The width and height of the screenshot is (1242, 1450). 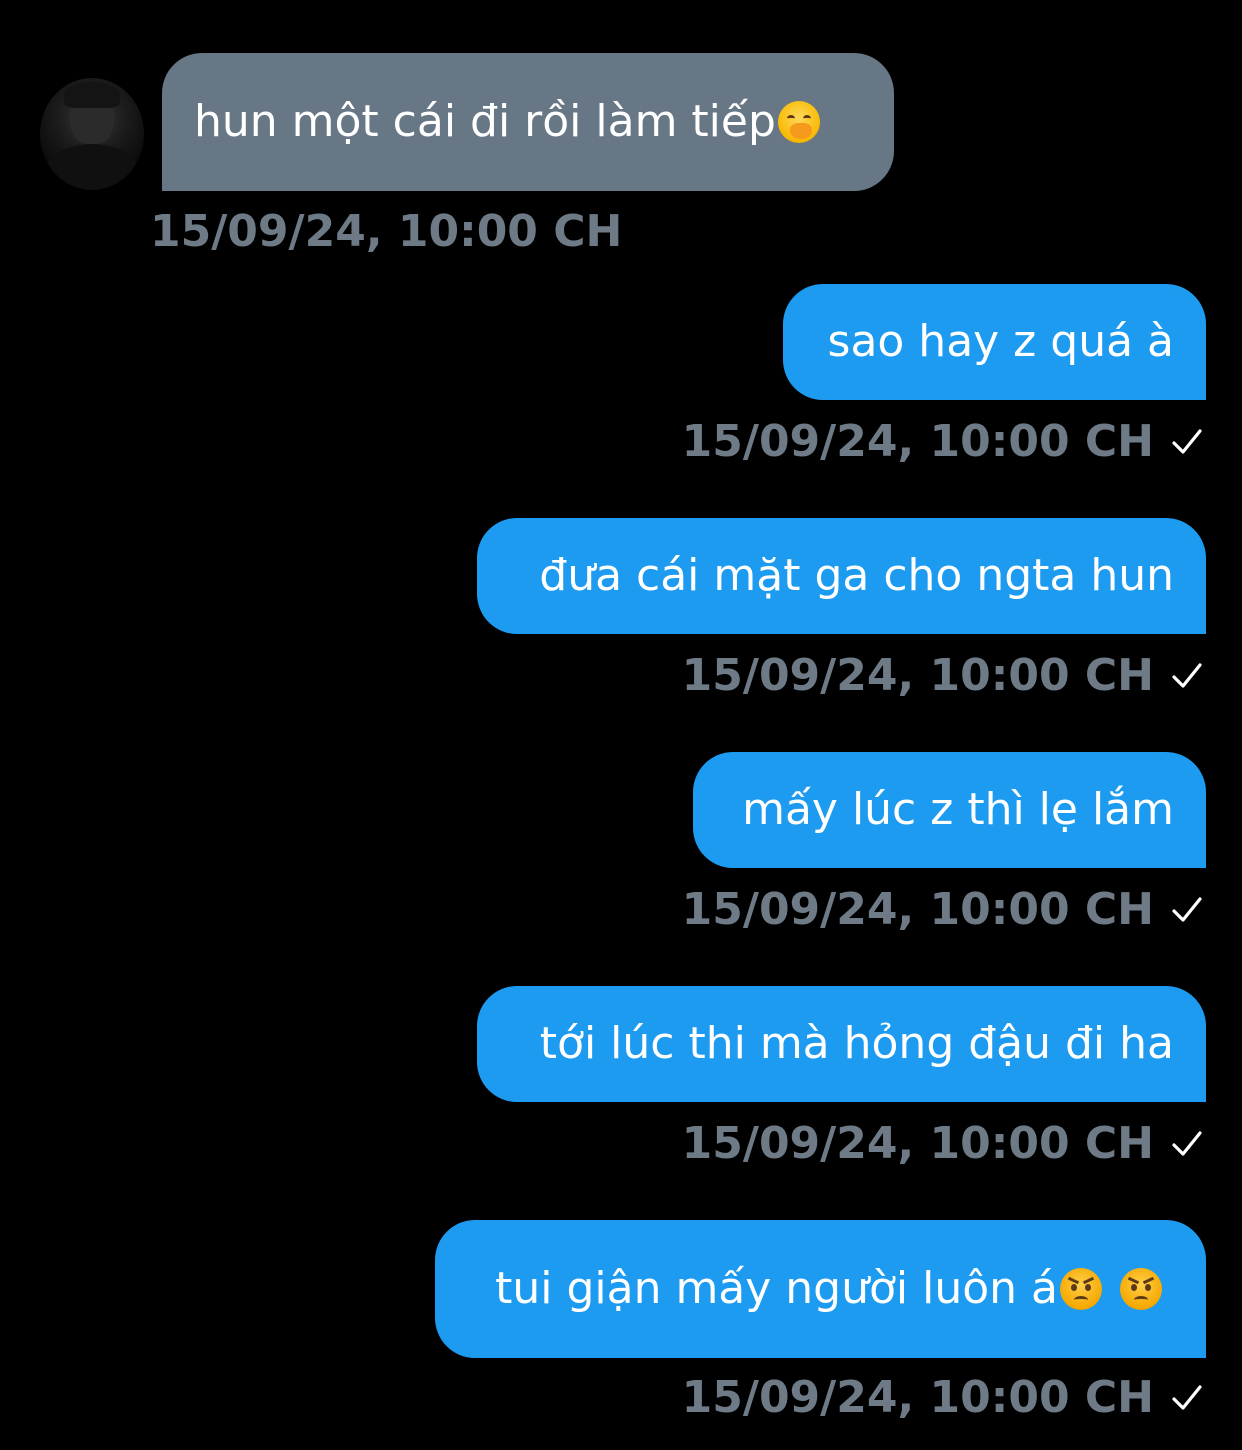 What do you see at coordinates (92, 167) in the screenshot?
I see `avatar-shoulders` at bounding box center [92, 167].